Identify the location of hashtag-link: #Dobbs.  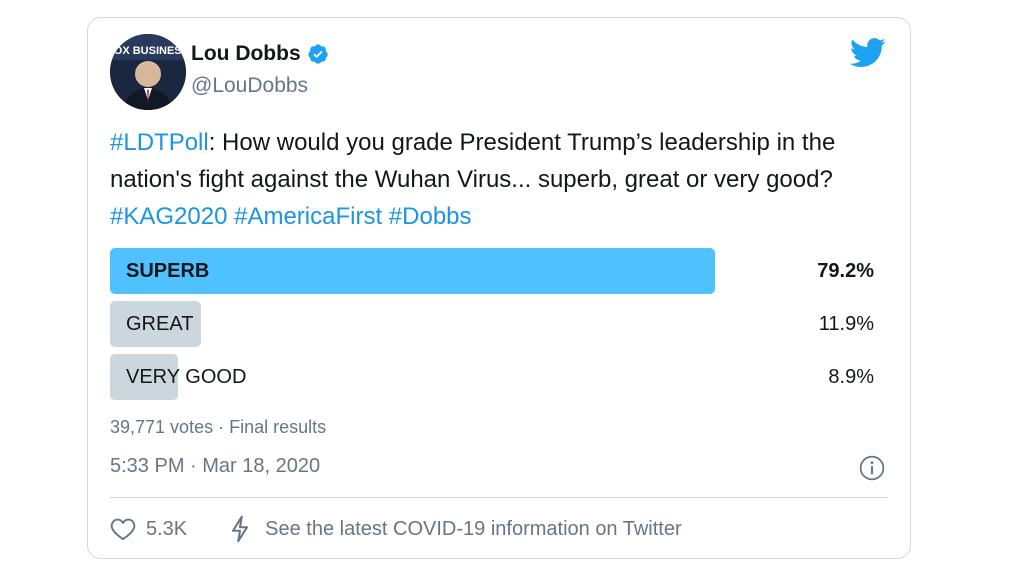
(430, 216).